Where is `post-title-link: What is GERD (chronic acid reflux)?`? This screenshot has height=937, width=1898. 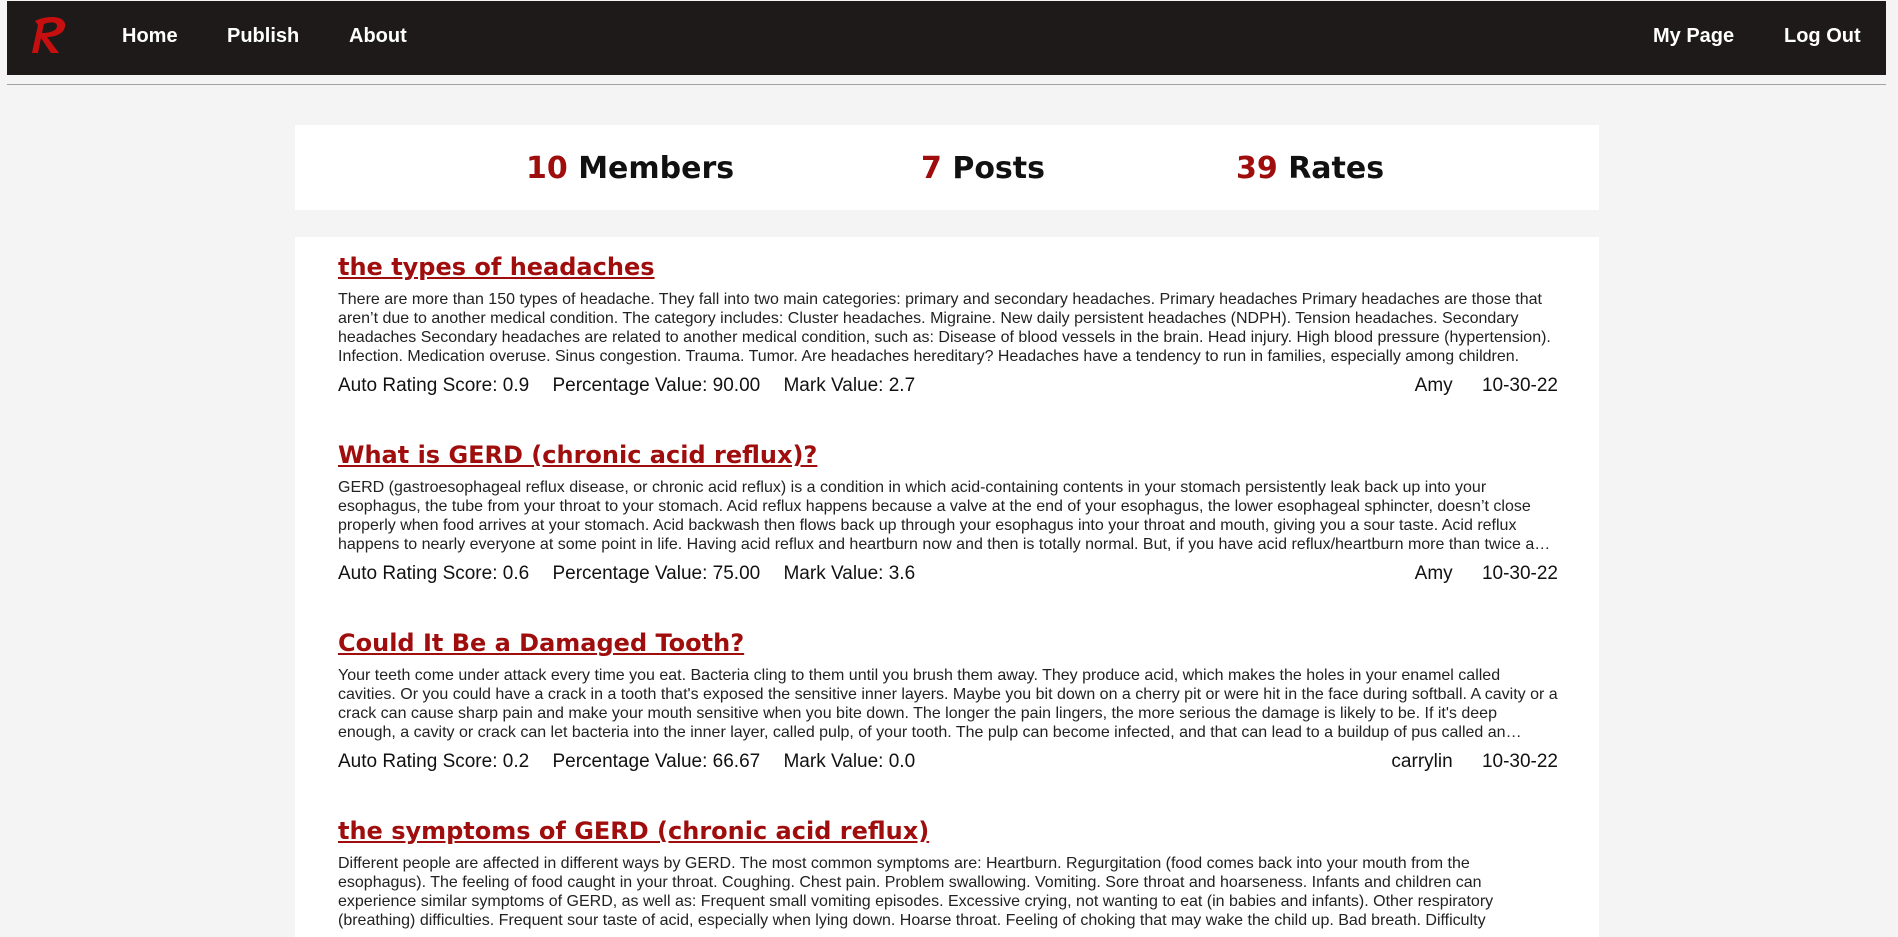 post-title-link: What is GERD (chronic acid reflux)? is located at coordinates (948, 455).